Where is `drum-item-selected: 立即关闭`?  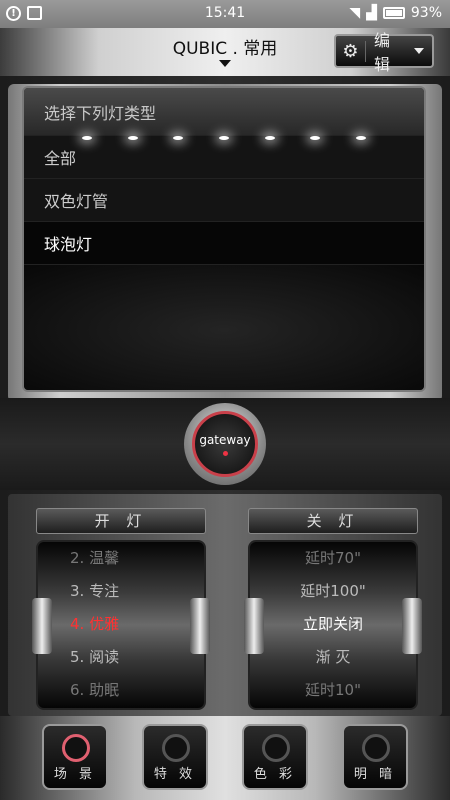 drum-item-selected: 立即关闭 is located at coordinates (333, 624).